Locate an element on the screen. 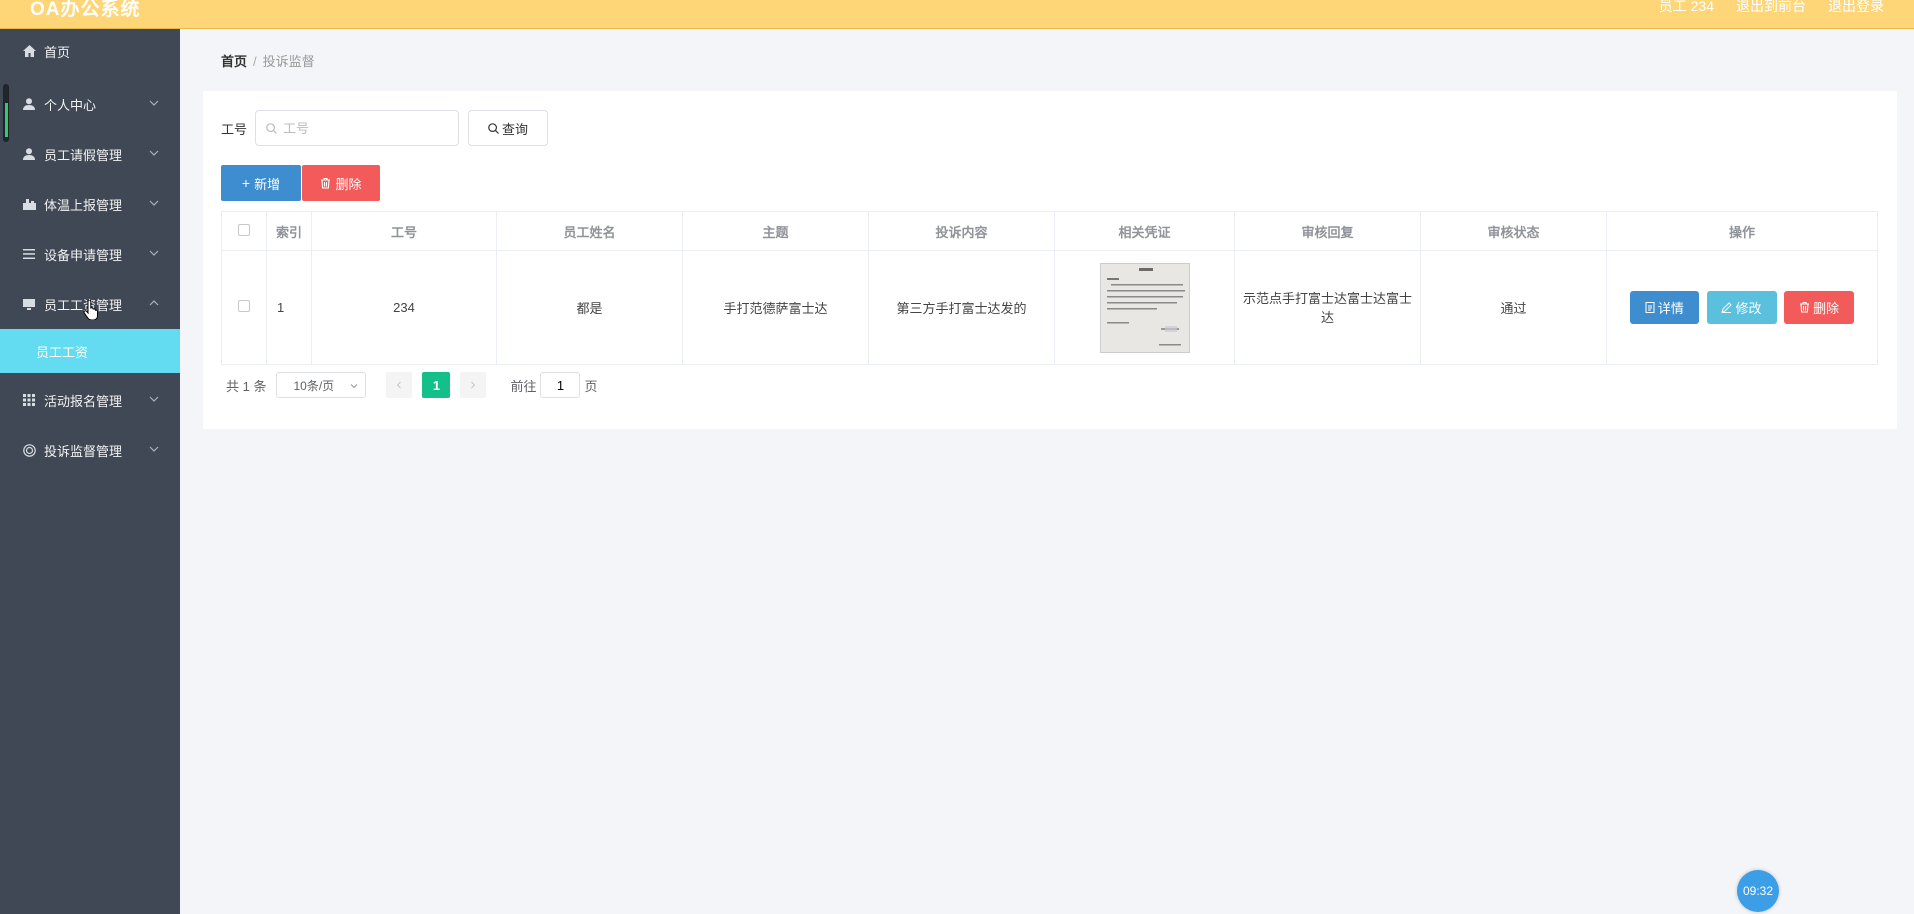  delete-button-label: 删除 is located at coordinates (1826, 308).